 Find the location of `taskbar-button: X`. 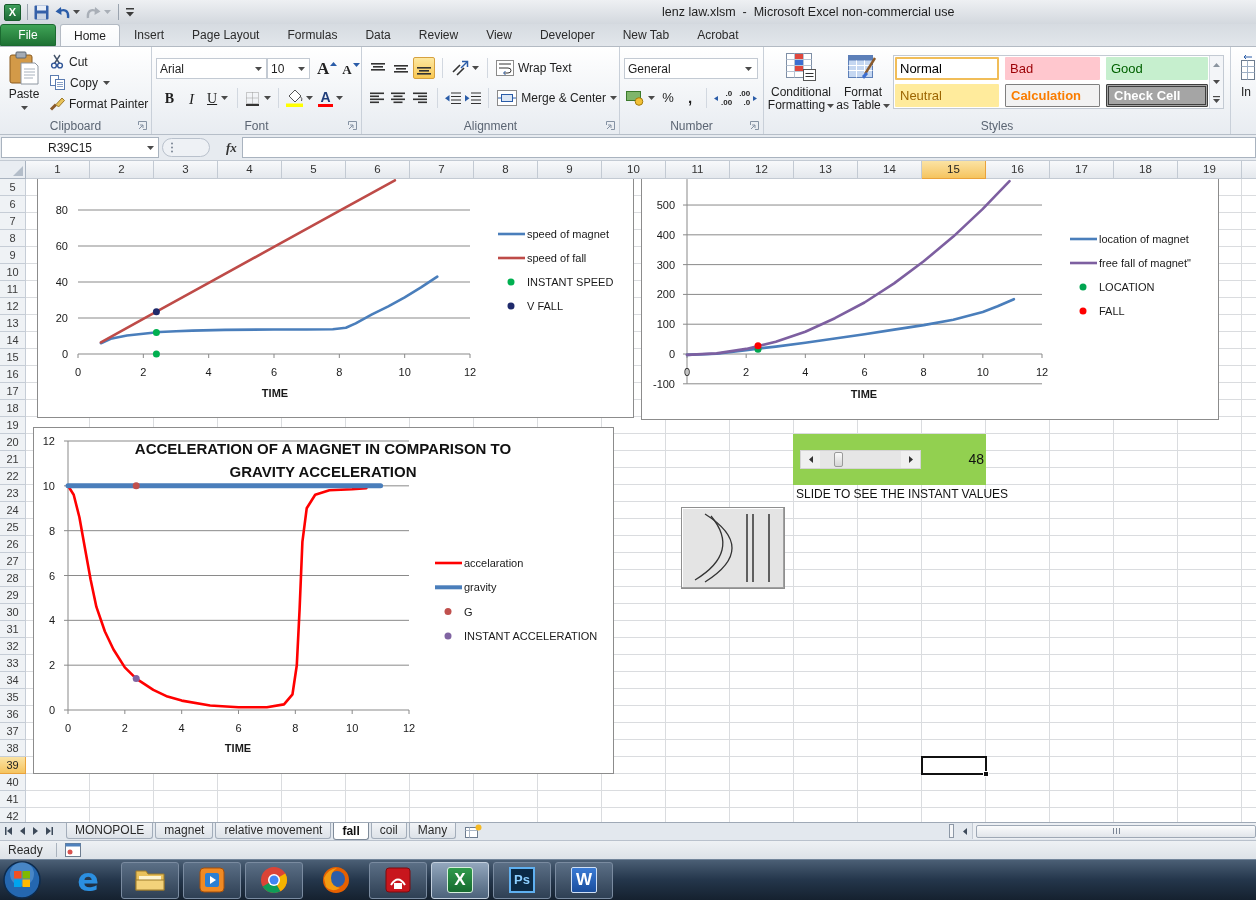

taskbar-button: X is located at coordinates (460, 880).